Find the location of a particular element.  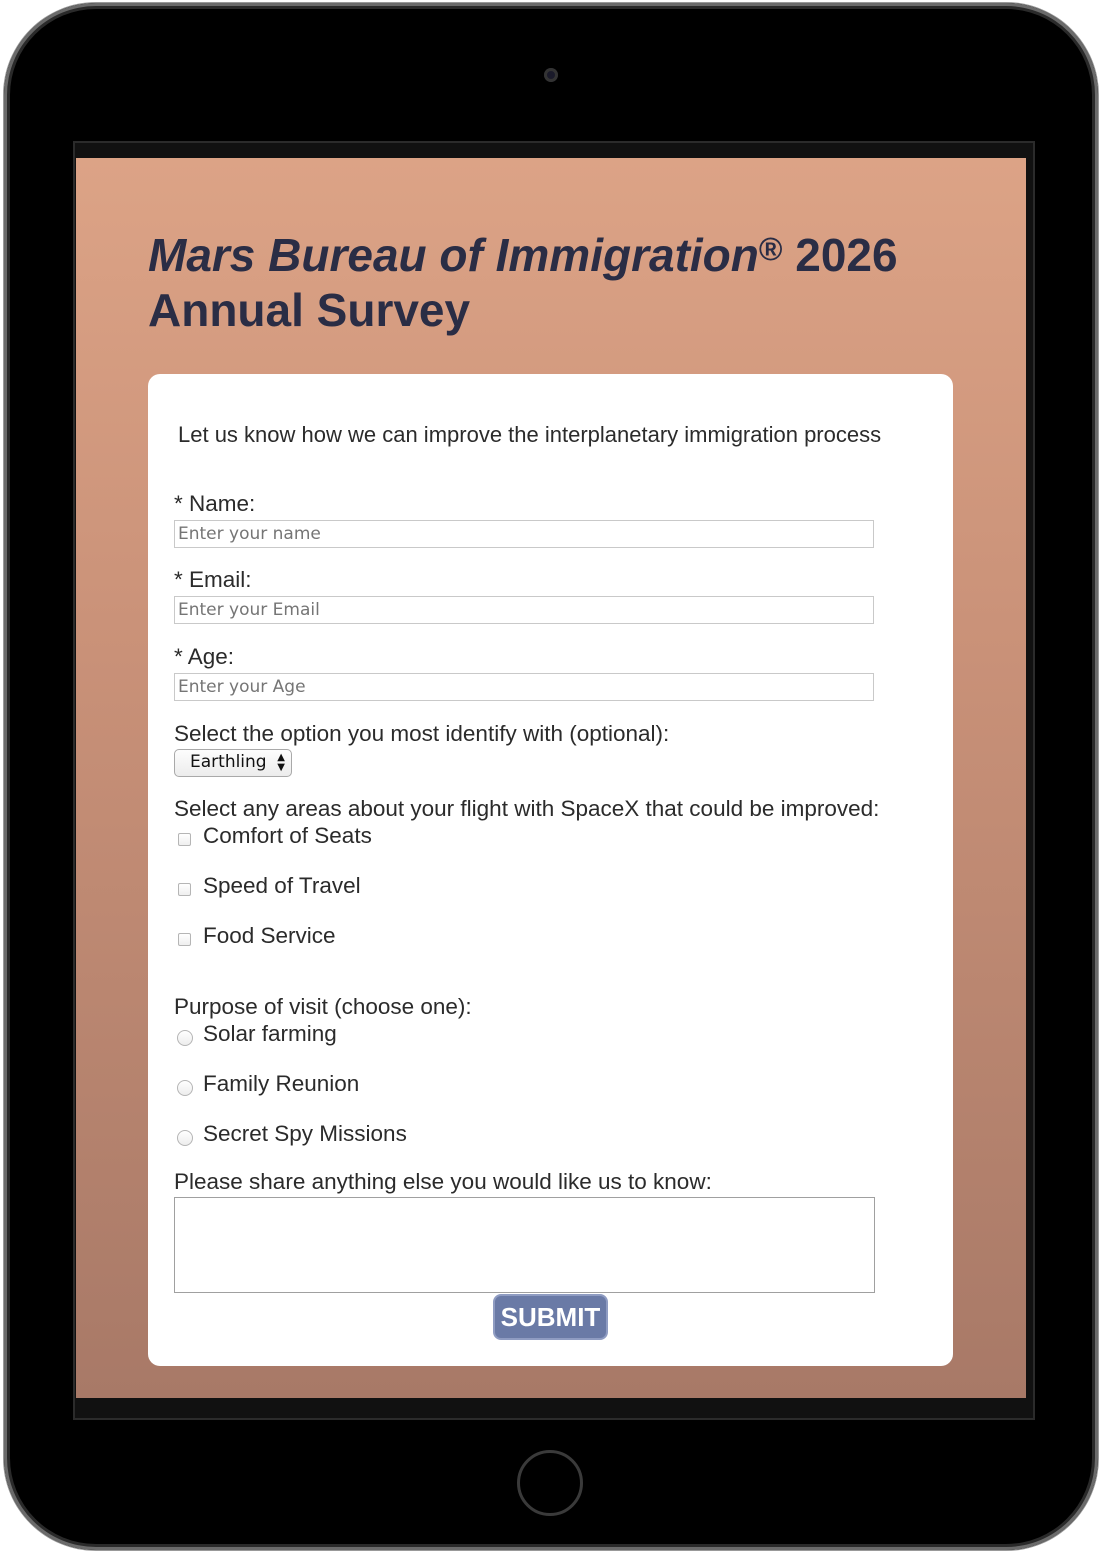

home-button is located at coordinates (550, 1483).